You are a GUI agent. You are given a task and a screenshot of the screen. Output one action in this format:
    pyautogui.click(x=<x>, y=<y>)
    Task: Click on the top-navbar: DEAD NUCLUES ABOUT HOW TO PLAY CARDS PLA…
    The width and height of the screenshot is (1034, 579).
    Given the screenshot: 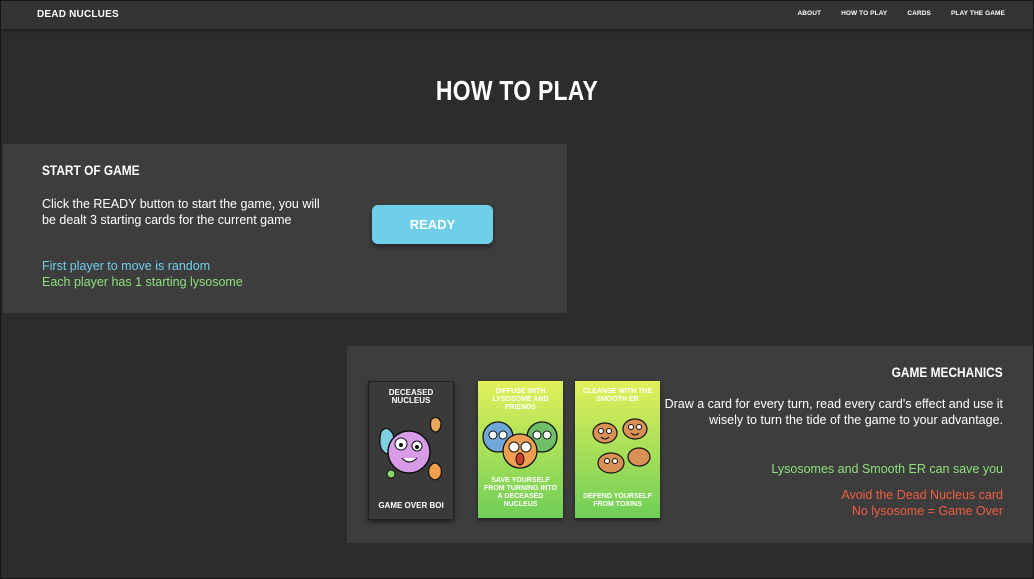 What is the action you would take?
    pyautogui.click(x=517, y=15)
    